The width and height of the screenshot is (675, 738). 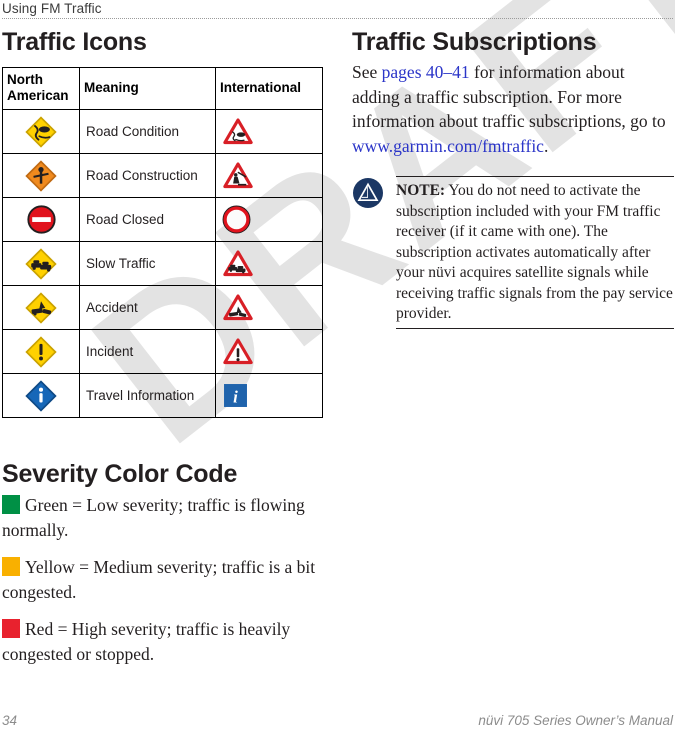 What do you see at coordinates (474, 42) in the screenshot?
I see `traffic-subscriptions-heading: Traffic Subscriptions` at bounding box center [474, 42].